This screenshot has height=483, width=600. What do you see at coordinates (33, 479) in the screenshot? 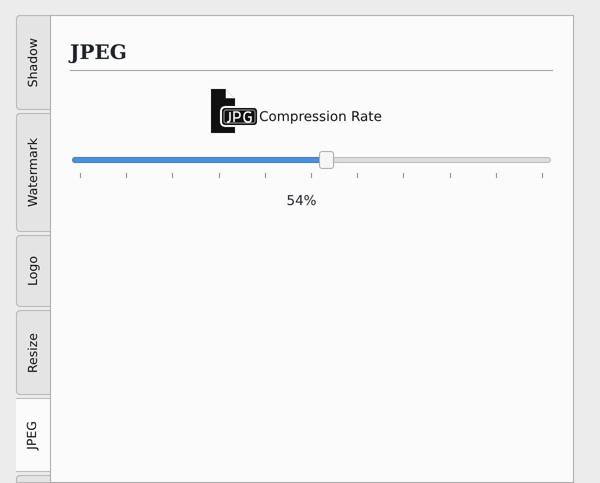
I see `tab` at bounding box center [33, 479].